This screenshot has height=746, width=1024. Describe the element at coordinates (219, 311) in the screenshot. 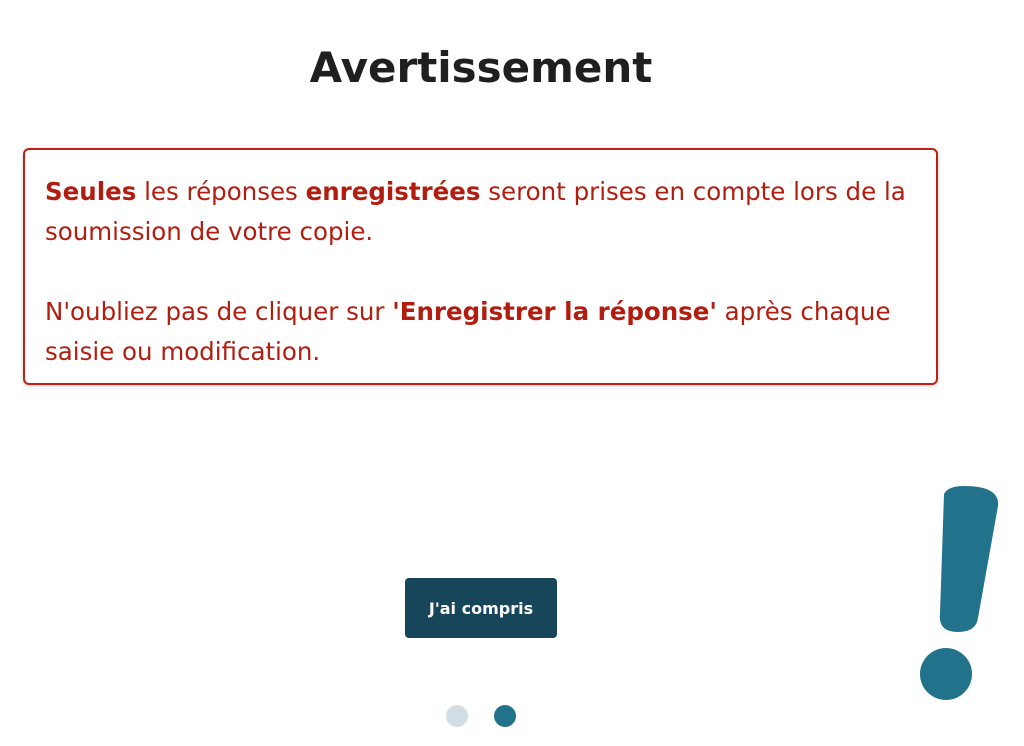

I see `warning-text: N'oubliez pas de cliquer sur` at that location.